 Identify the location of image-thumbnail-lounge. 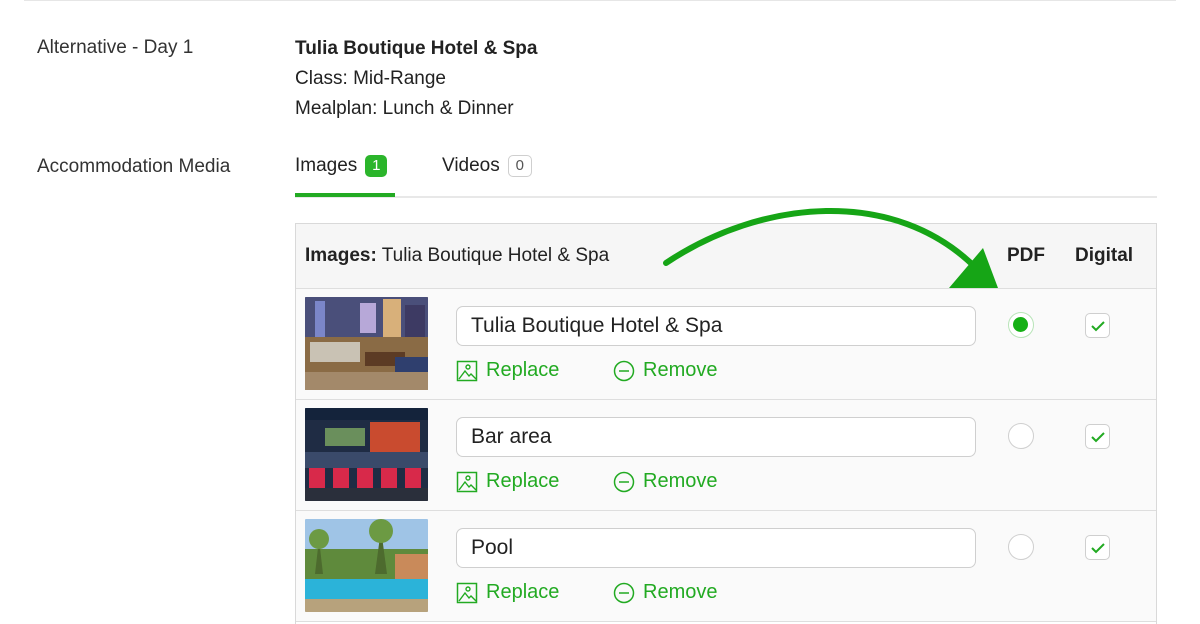
(366, 343).